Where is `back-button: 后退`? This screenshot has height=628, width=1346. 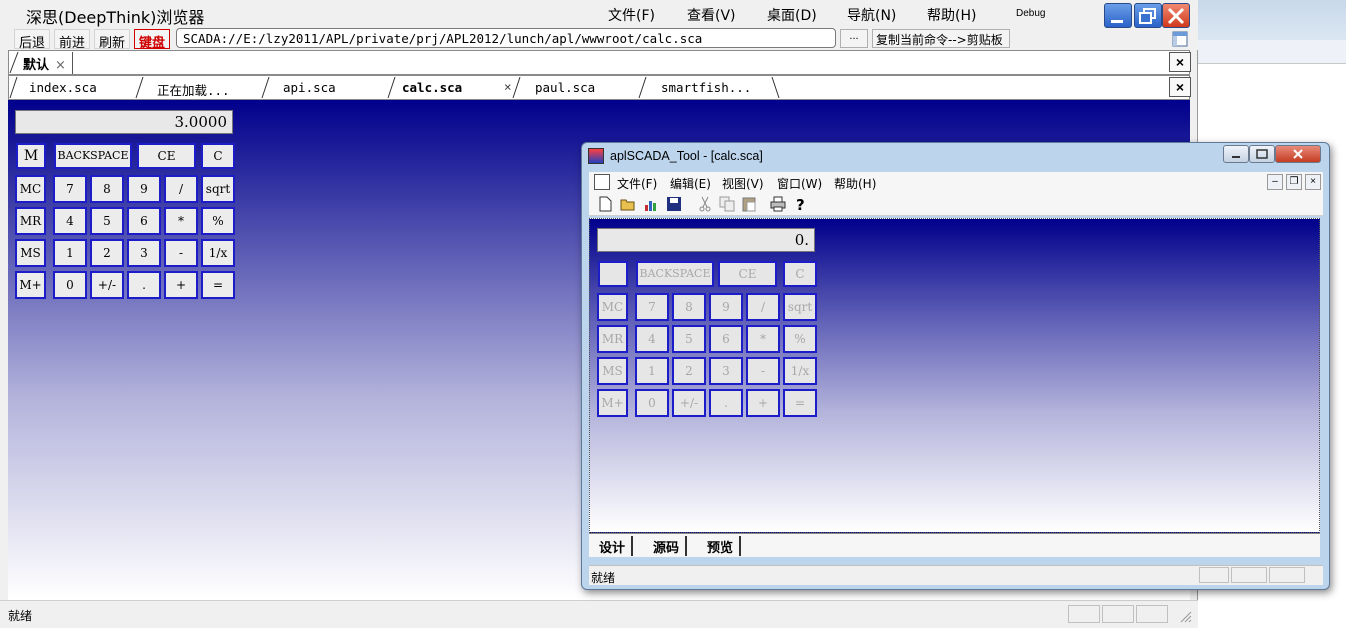 back-button: 后退 is located at coordinates (32, 40).